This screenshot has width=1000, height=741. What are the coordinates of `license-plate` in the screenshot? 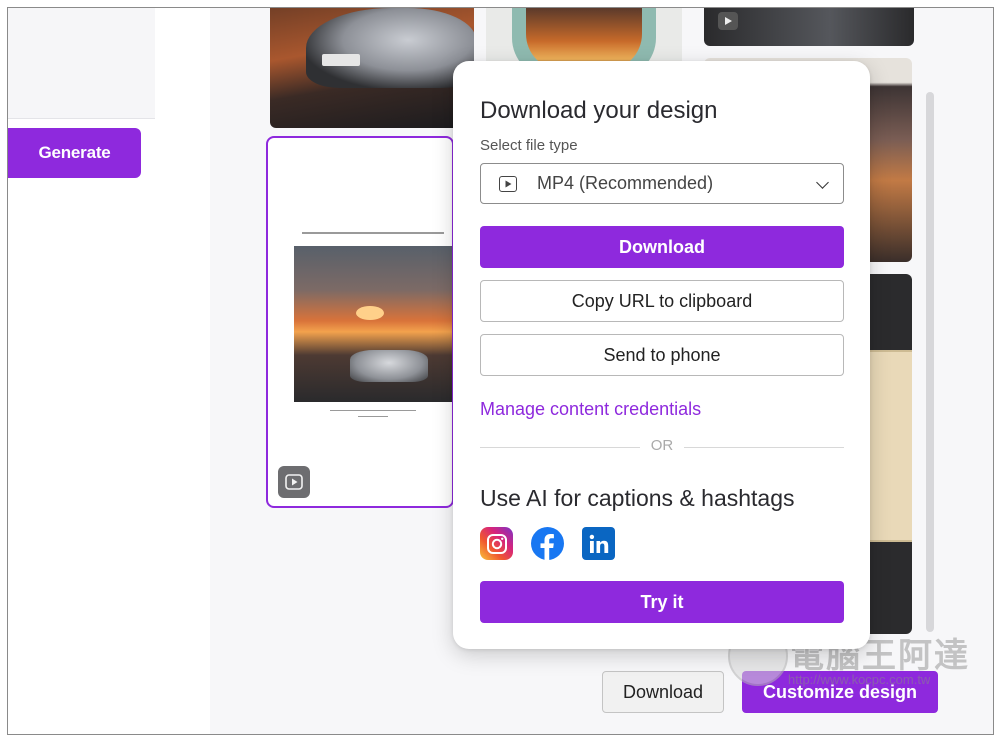 It's located at (341, 60).